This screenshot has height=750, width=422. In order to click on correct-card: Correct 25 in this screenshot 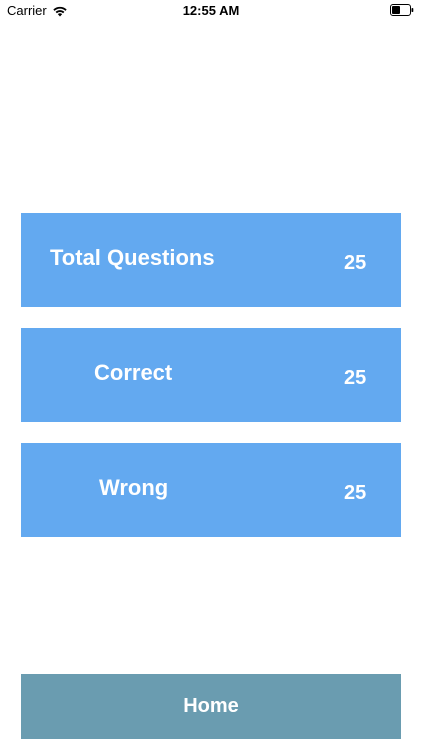, I will do `click(211, 375)`.